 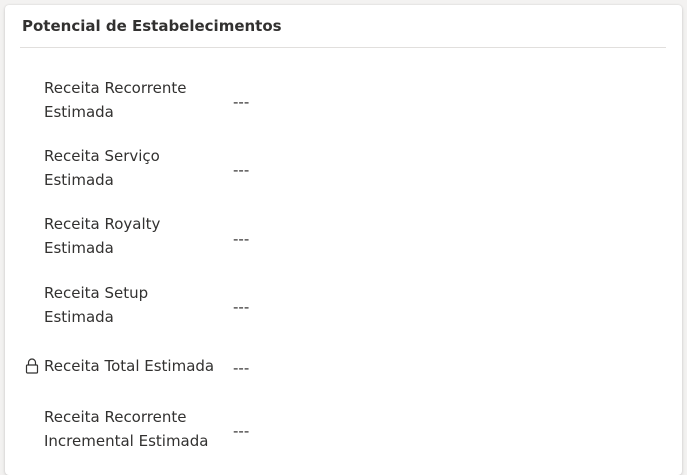 I want to click on field-label: Receita Recorrente Incremental Estimada, so click(x=126, y=429).